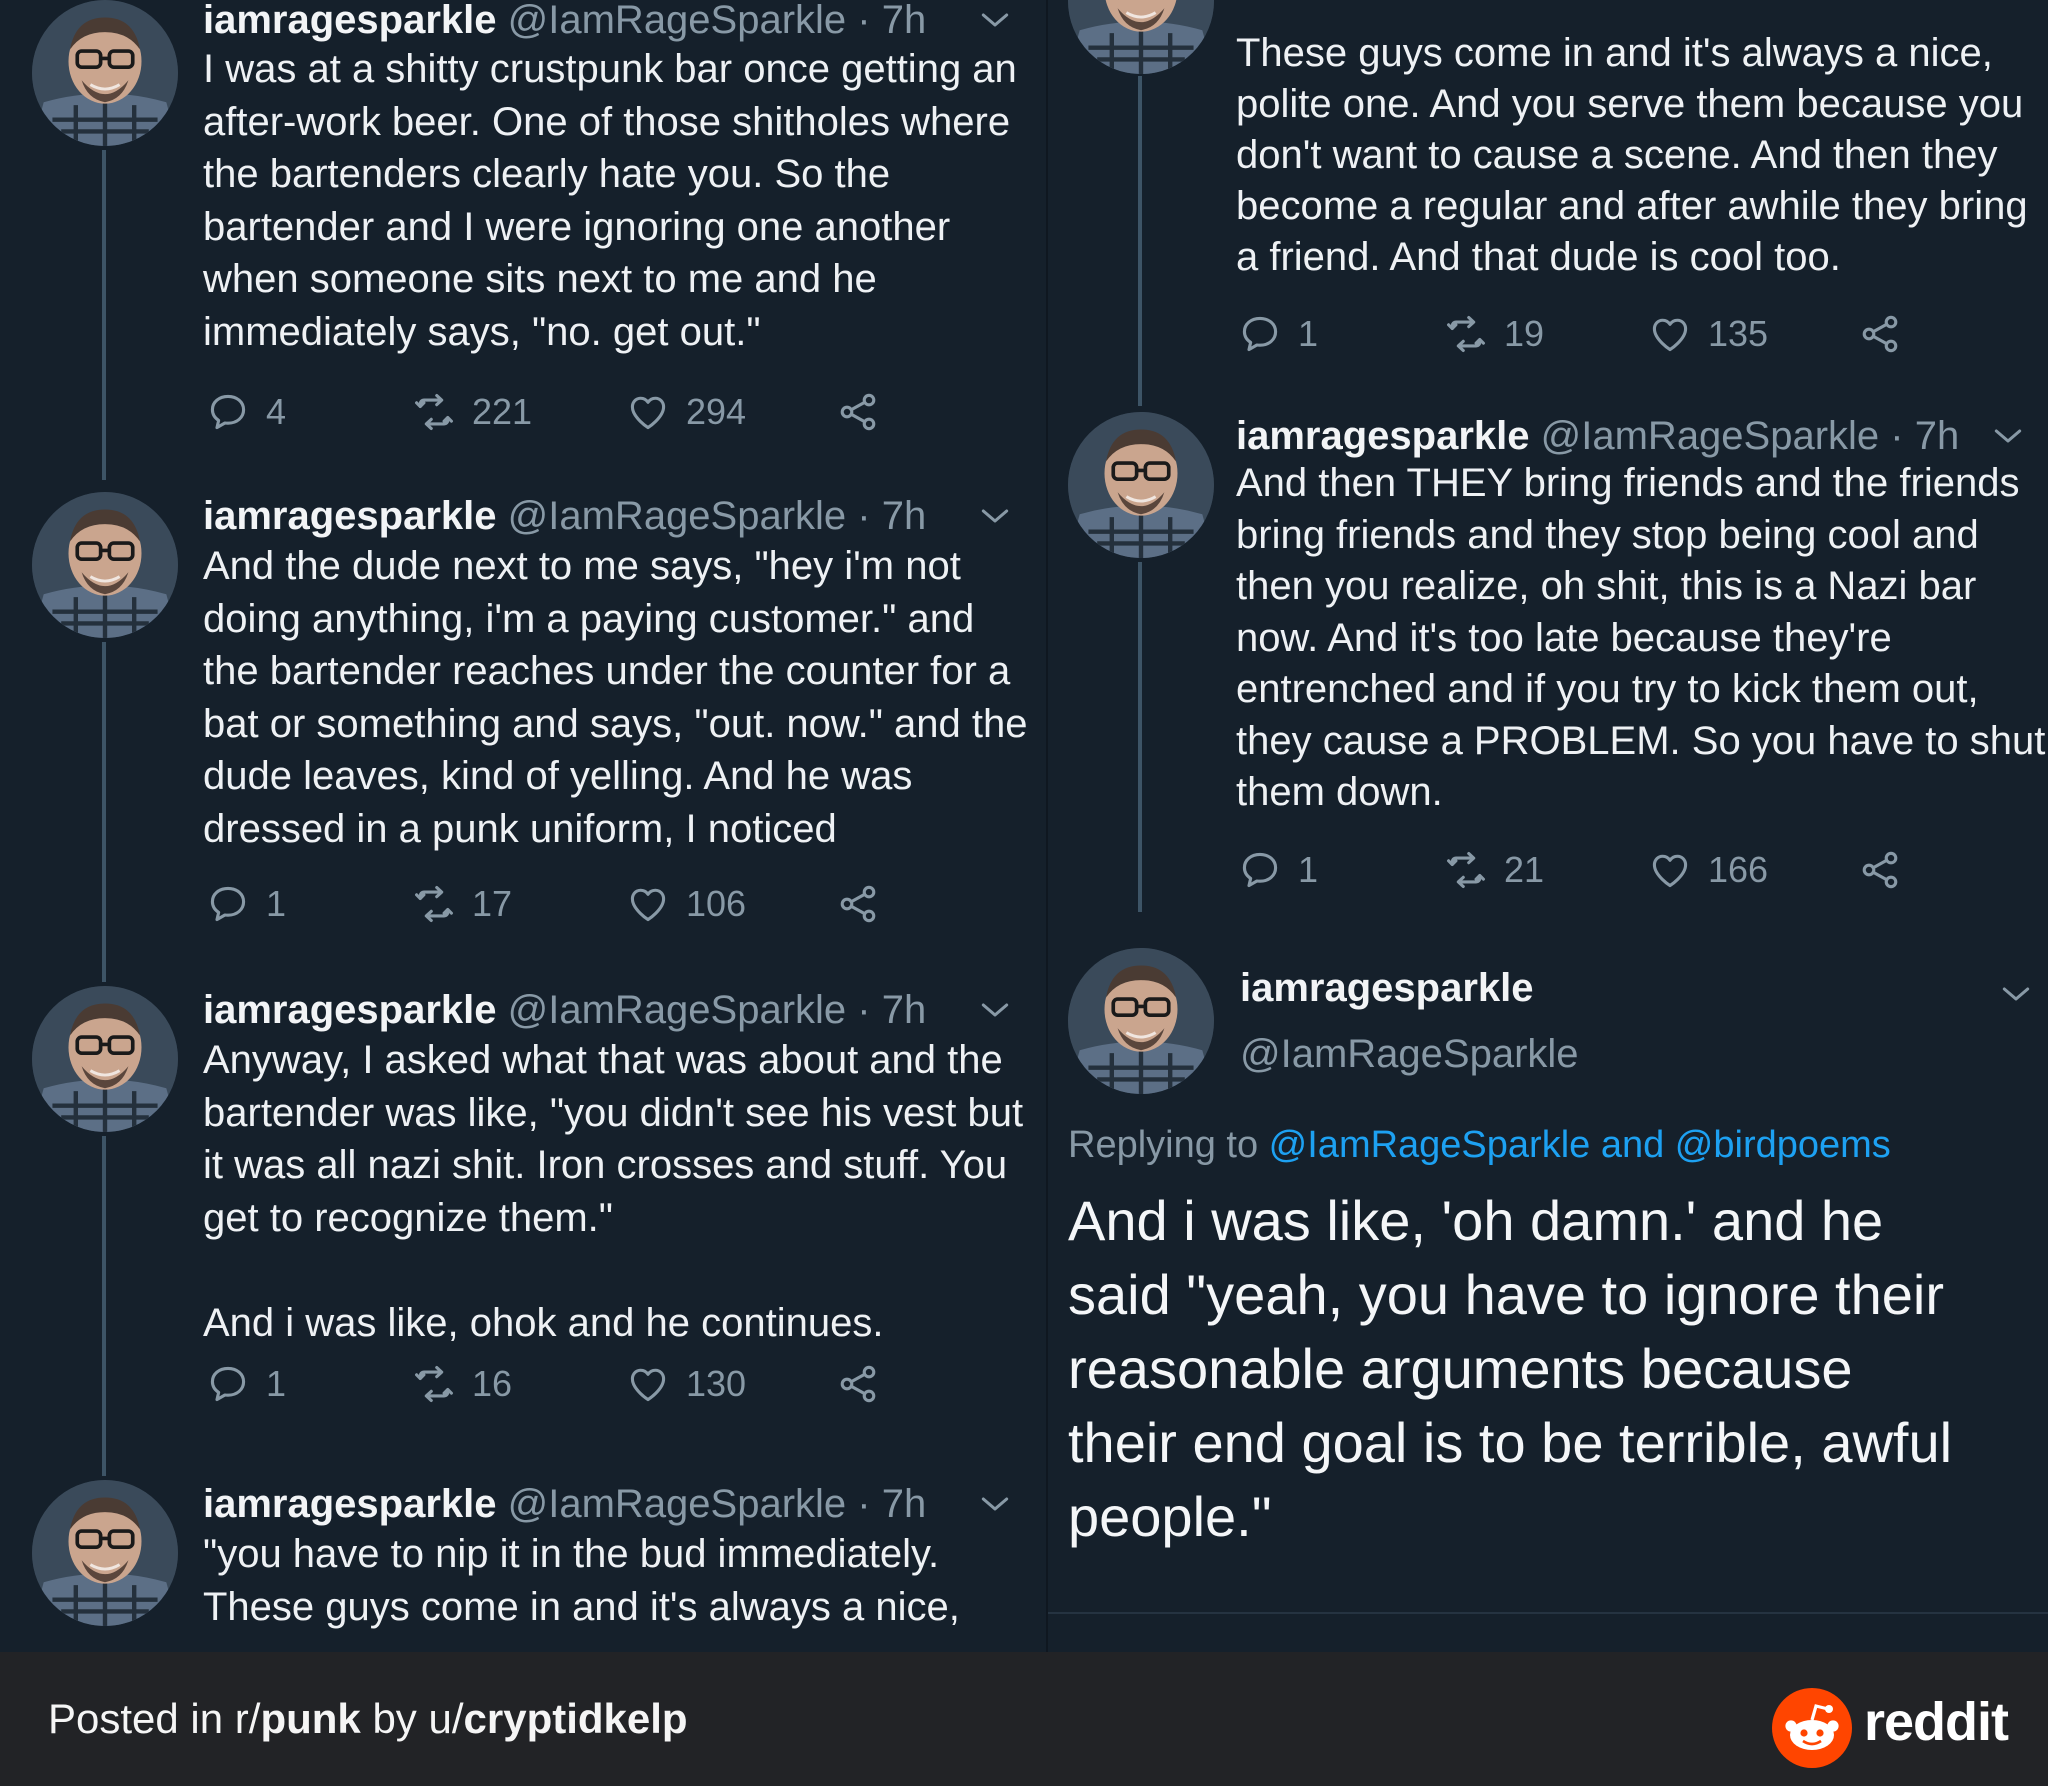  What do you see at coordinates (368, 1719) in the screenshot?
I see `post-attribution: Posted in r/punk by u/cryptidkelp` at bounding box center [368, 1719].